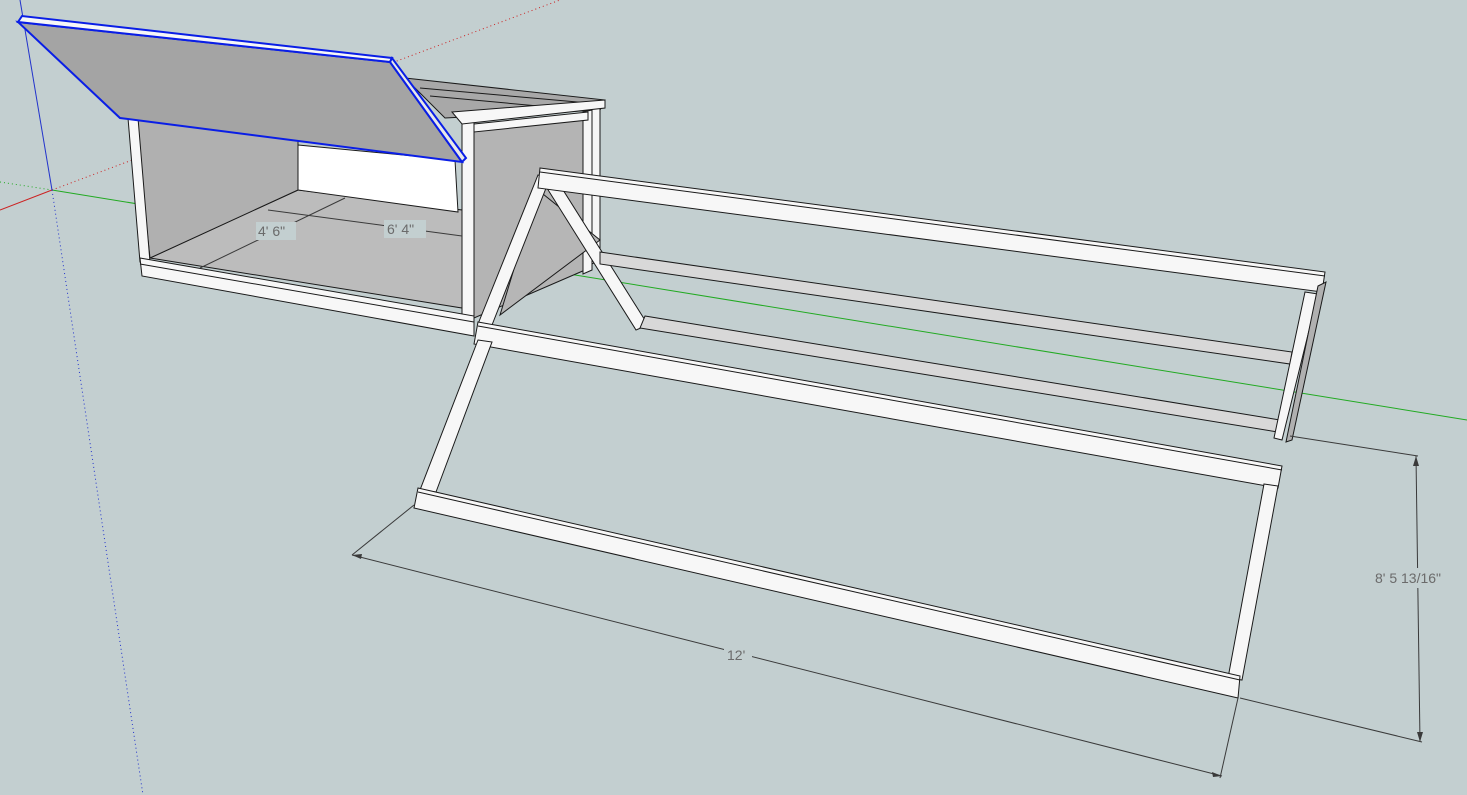 The width and height of the screenshot is (1467, 795). Describe the element at coordinates (1418, 599) in the screenshot. I see `dimension-line` at that location.